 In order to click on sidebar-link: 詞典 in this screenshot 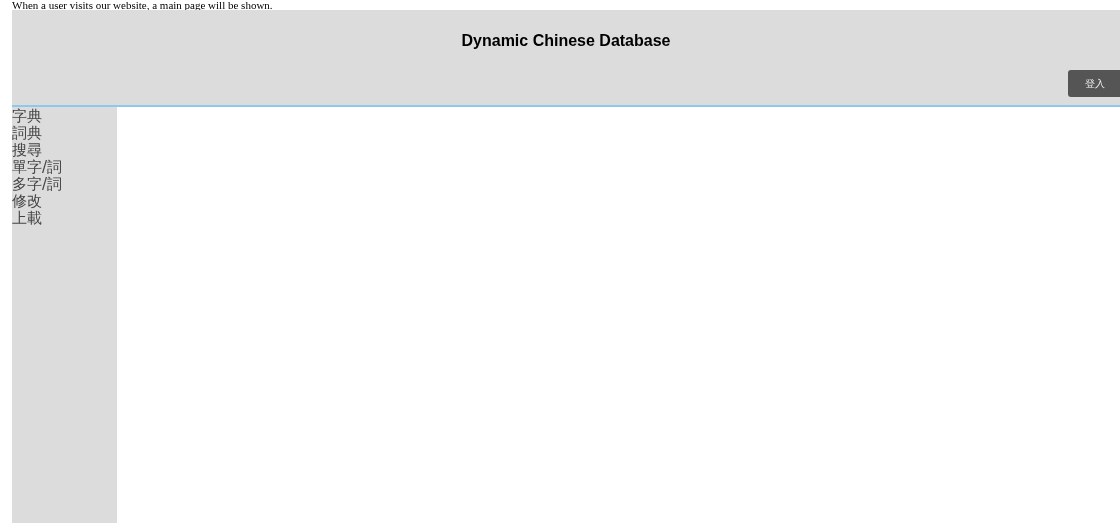, I will do `click(27, 133)`.